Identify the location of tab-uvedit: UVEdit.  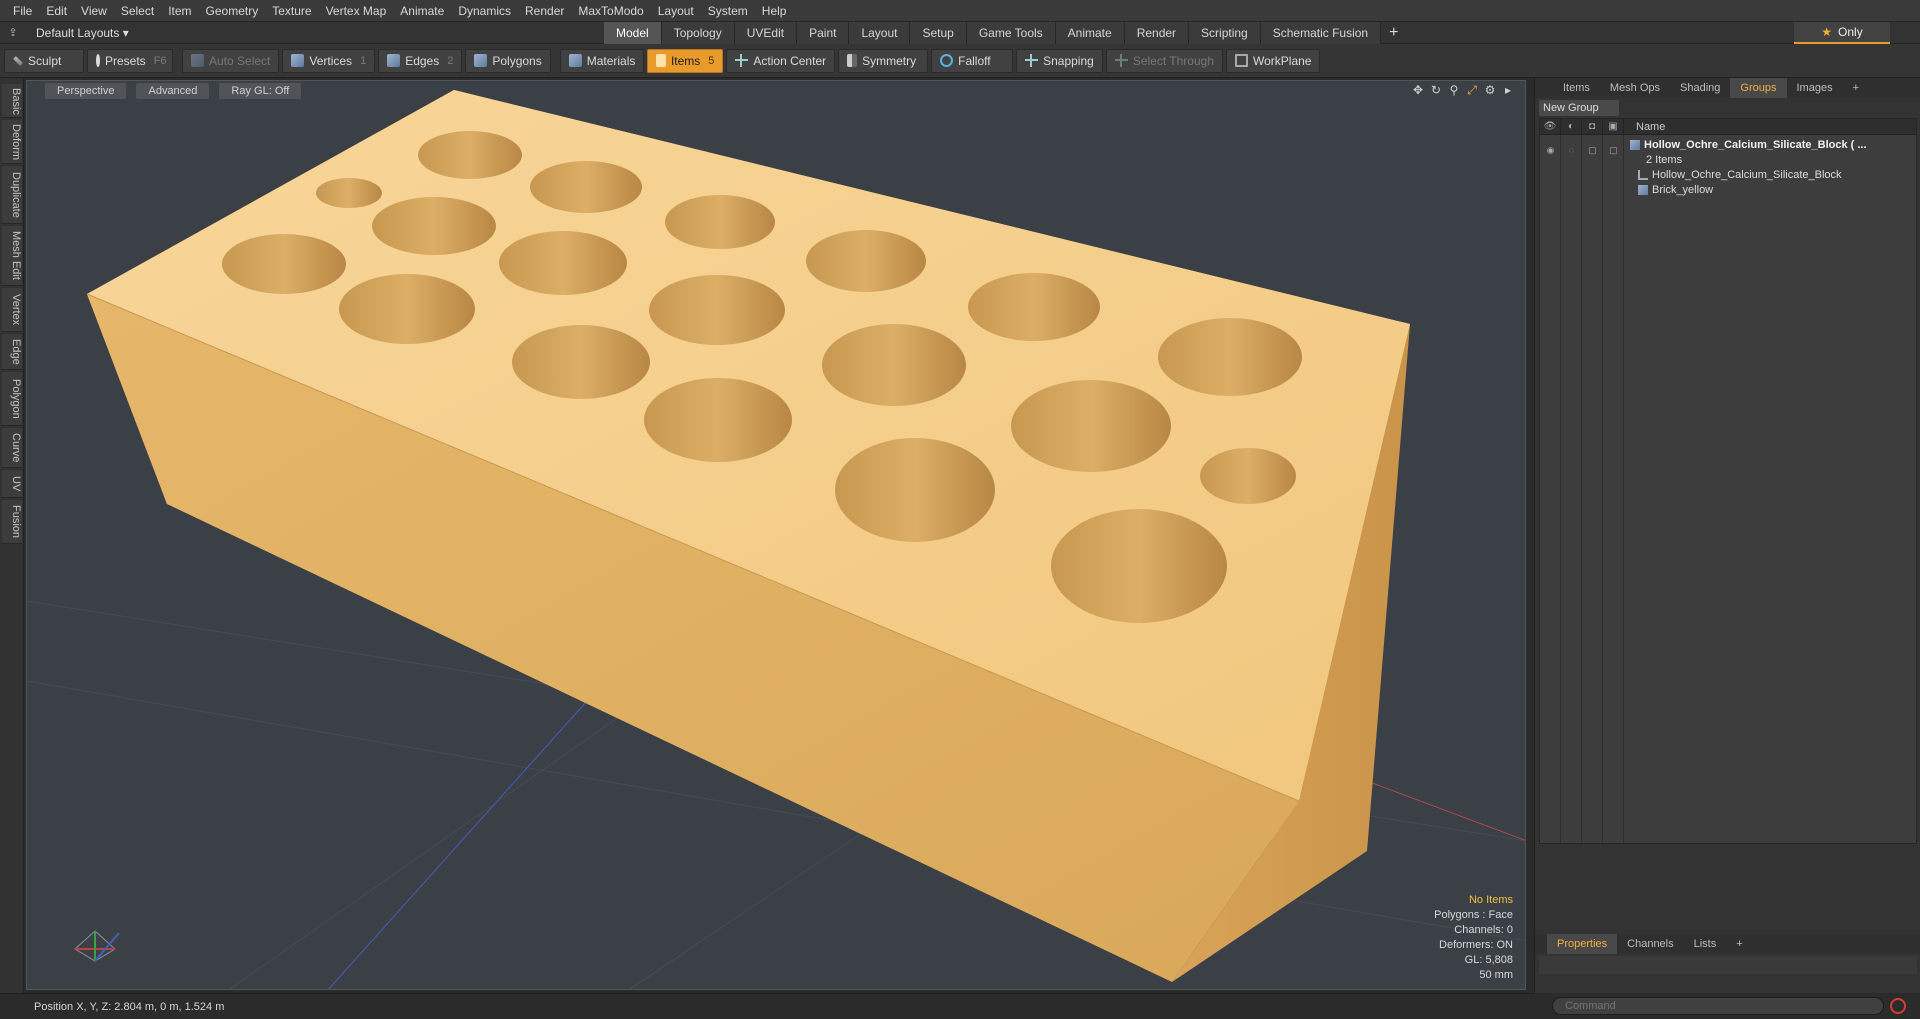
(766, 33).